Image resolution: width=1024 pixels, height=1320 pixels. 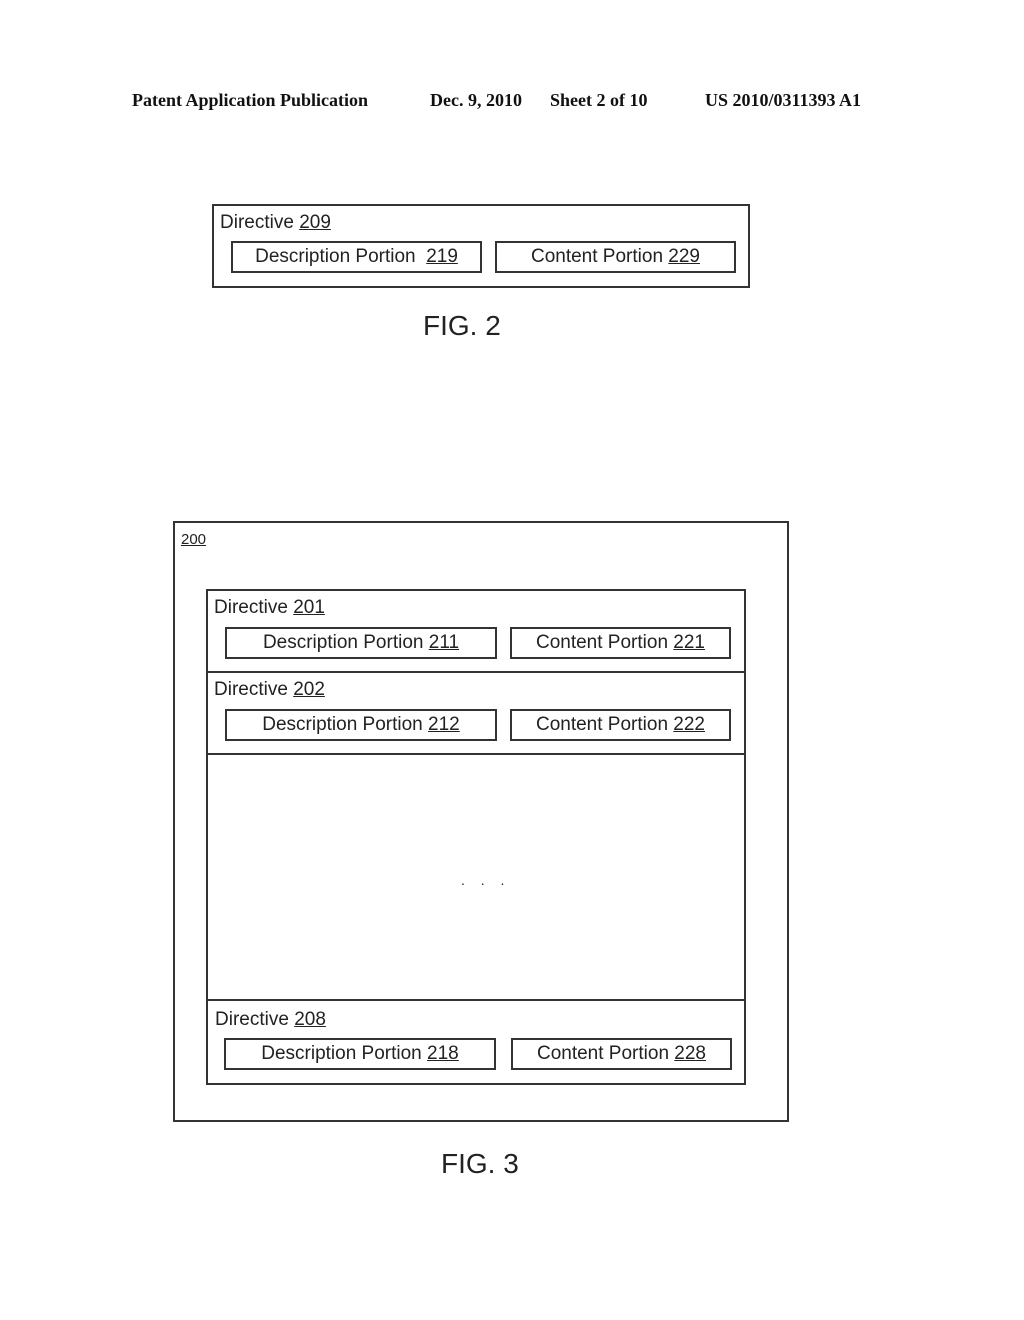 What do you see at coordinates (690, 1053) in the screenshot?
I see `content-ref: 228` at bounding box center [690, 1053].